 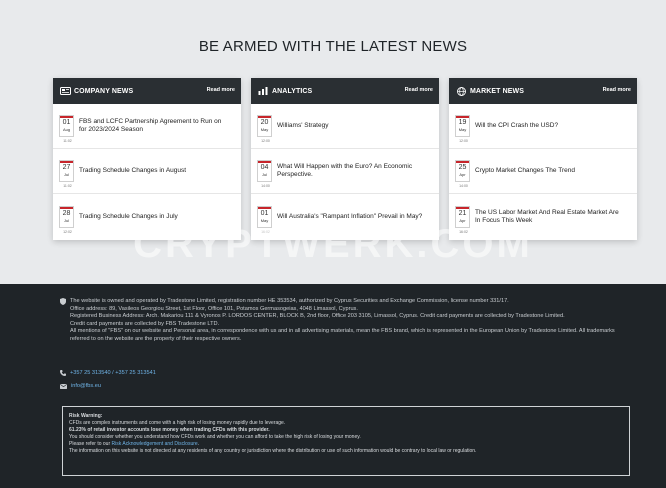 I want to click on date-badge: 01 Aug 11:02, so click(x=66, y=129).